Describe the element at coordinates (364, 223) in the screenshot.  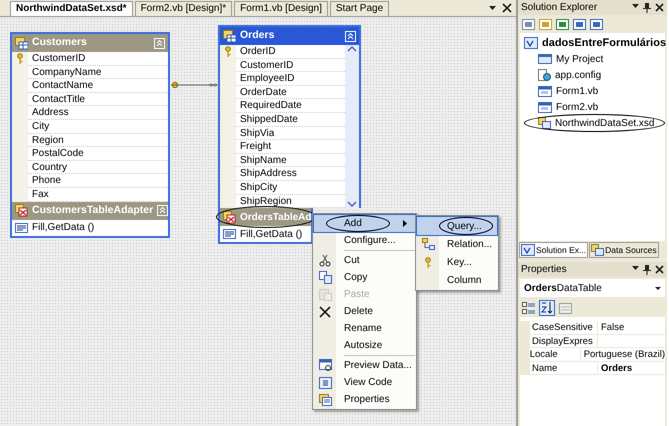
I see `menu-item: Add` at that location.